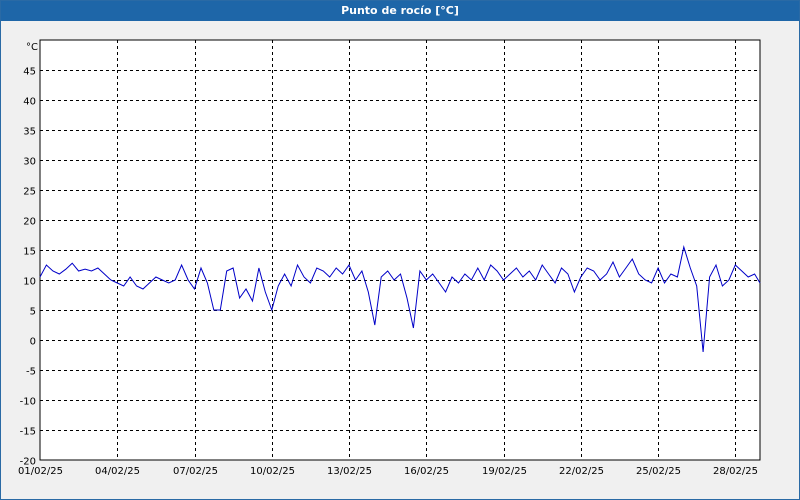 This screenshot has width=800, height=500. What do you see at coordinates (33, 342) in the screenshot?
I see `y-tick-label: 0` at bounding box center [33, 342].